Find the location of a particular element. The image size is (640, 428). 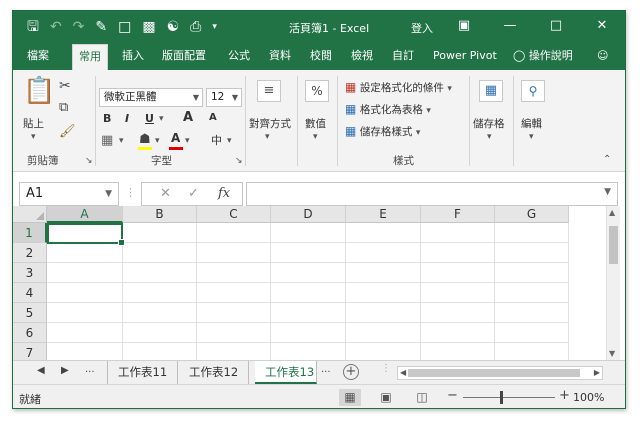

column-header: B is located at coordinates (160, 214).